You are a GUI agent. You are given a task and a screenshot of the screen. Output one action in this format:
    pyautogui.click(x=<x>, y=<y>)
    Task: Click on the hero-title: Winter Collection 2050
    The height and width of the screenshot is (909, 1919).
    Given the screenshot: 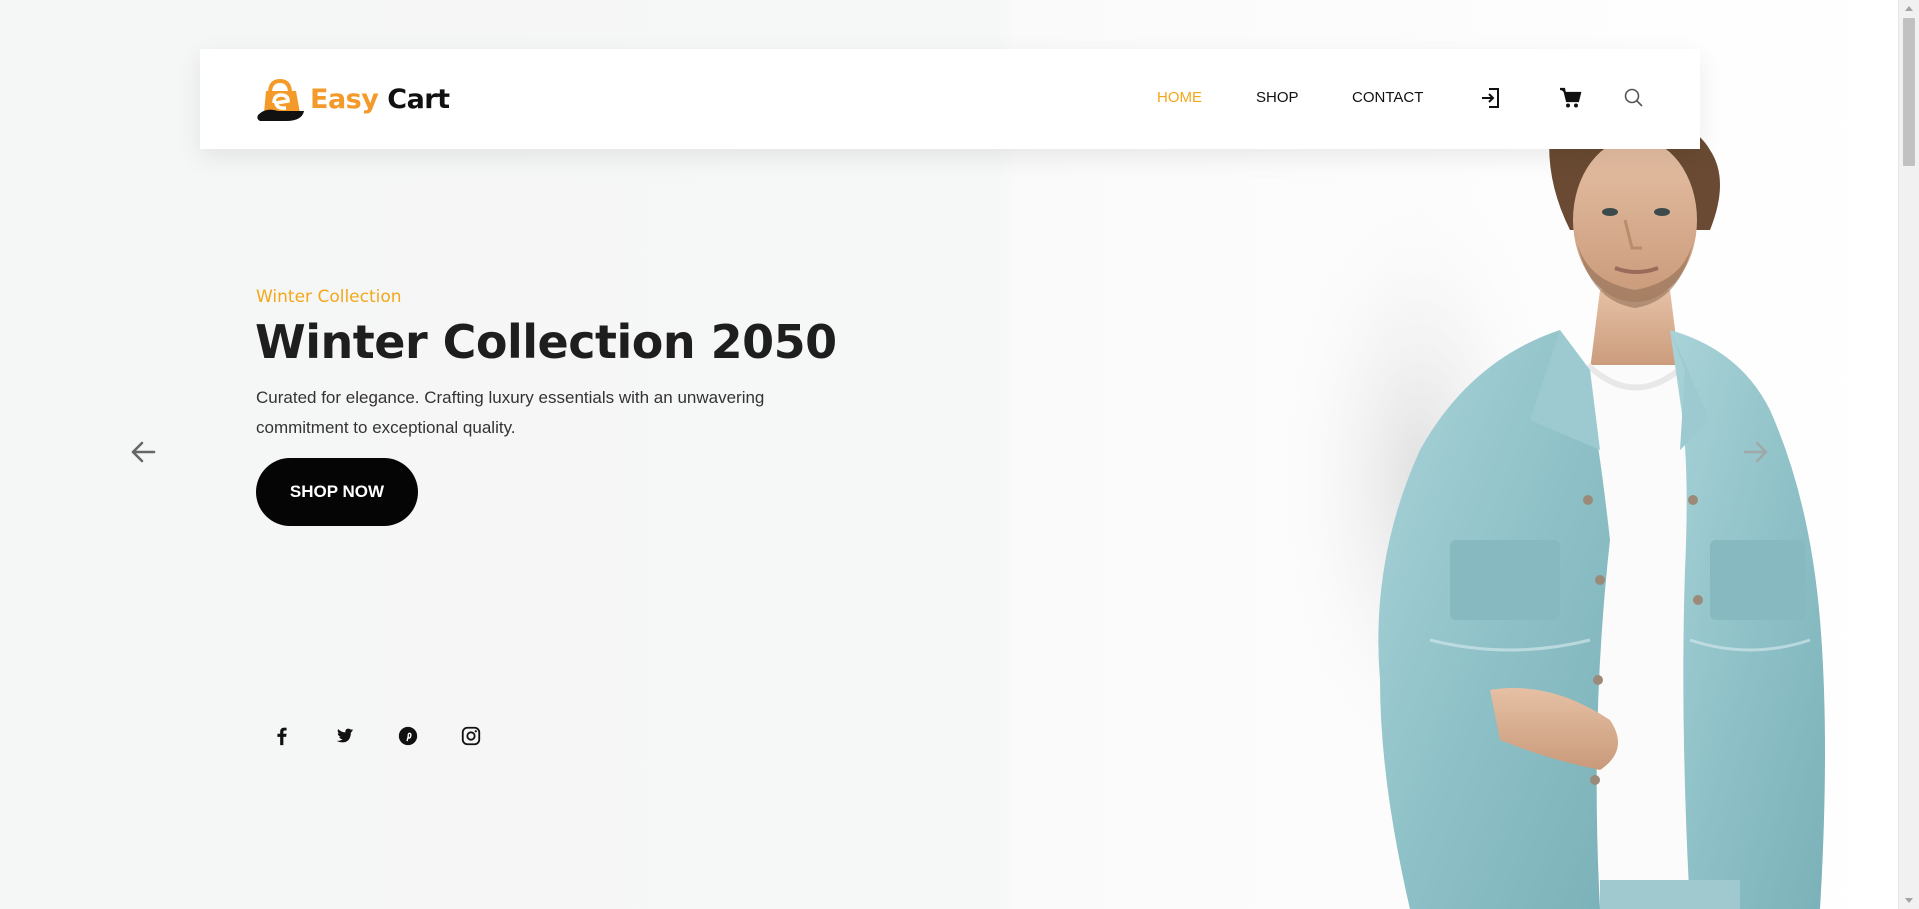 What is the action you would take?
    pyautogui.click(x=546, y=342)
    